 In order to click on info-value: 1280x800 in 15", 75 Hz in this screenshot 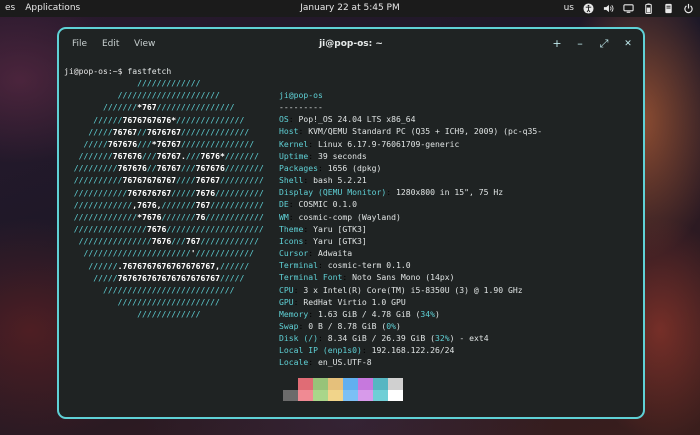, I will do `click(449, 192)`.